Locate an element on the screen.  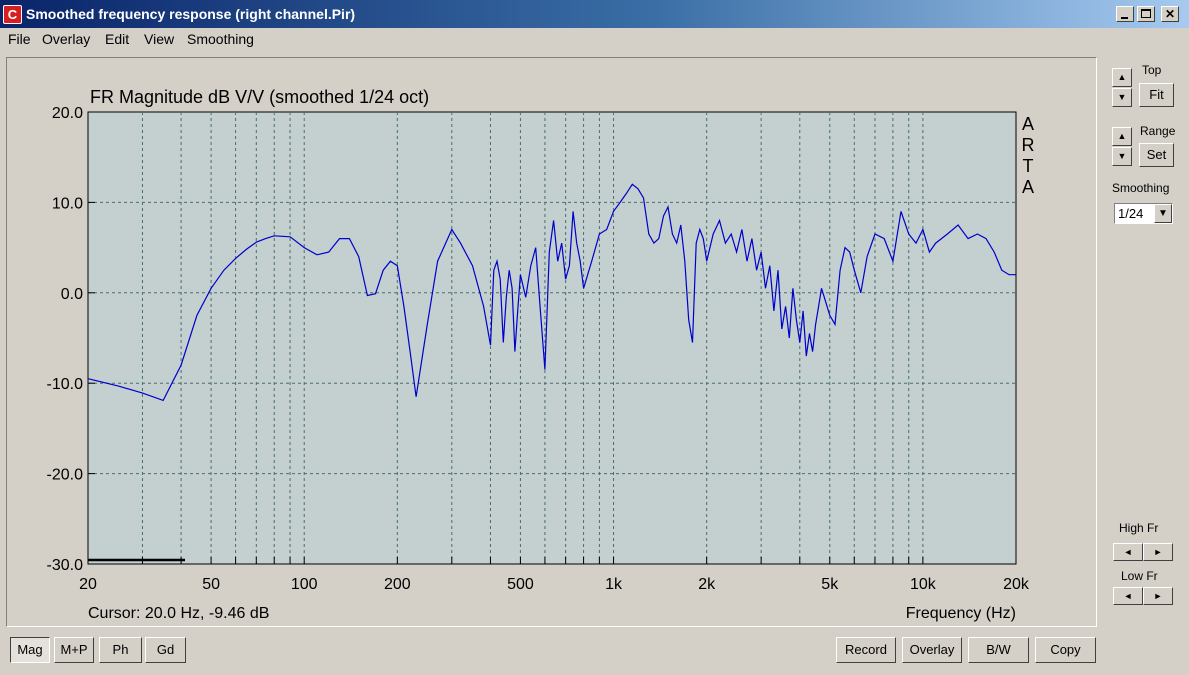
low-fr-right-button: ► is located at coordinates (1158, 596).